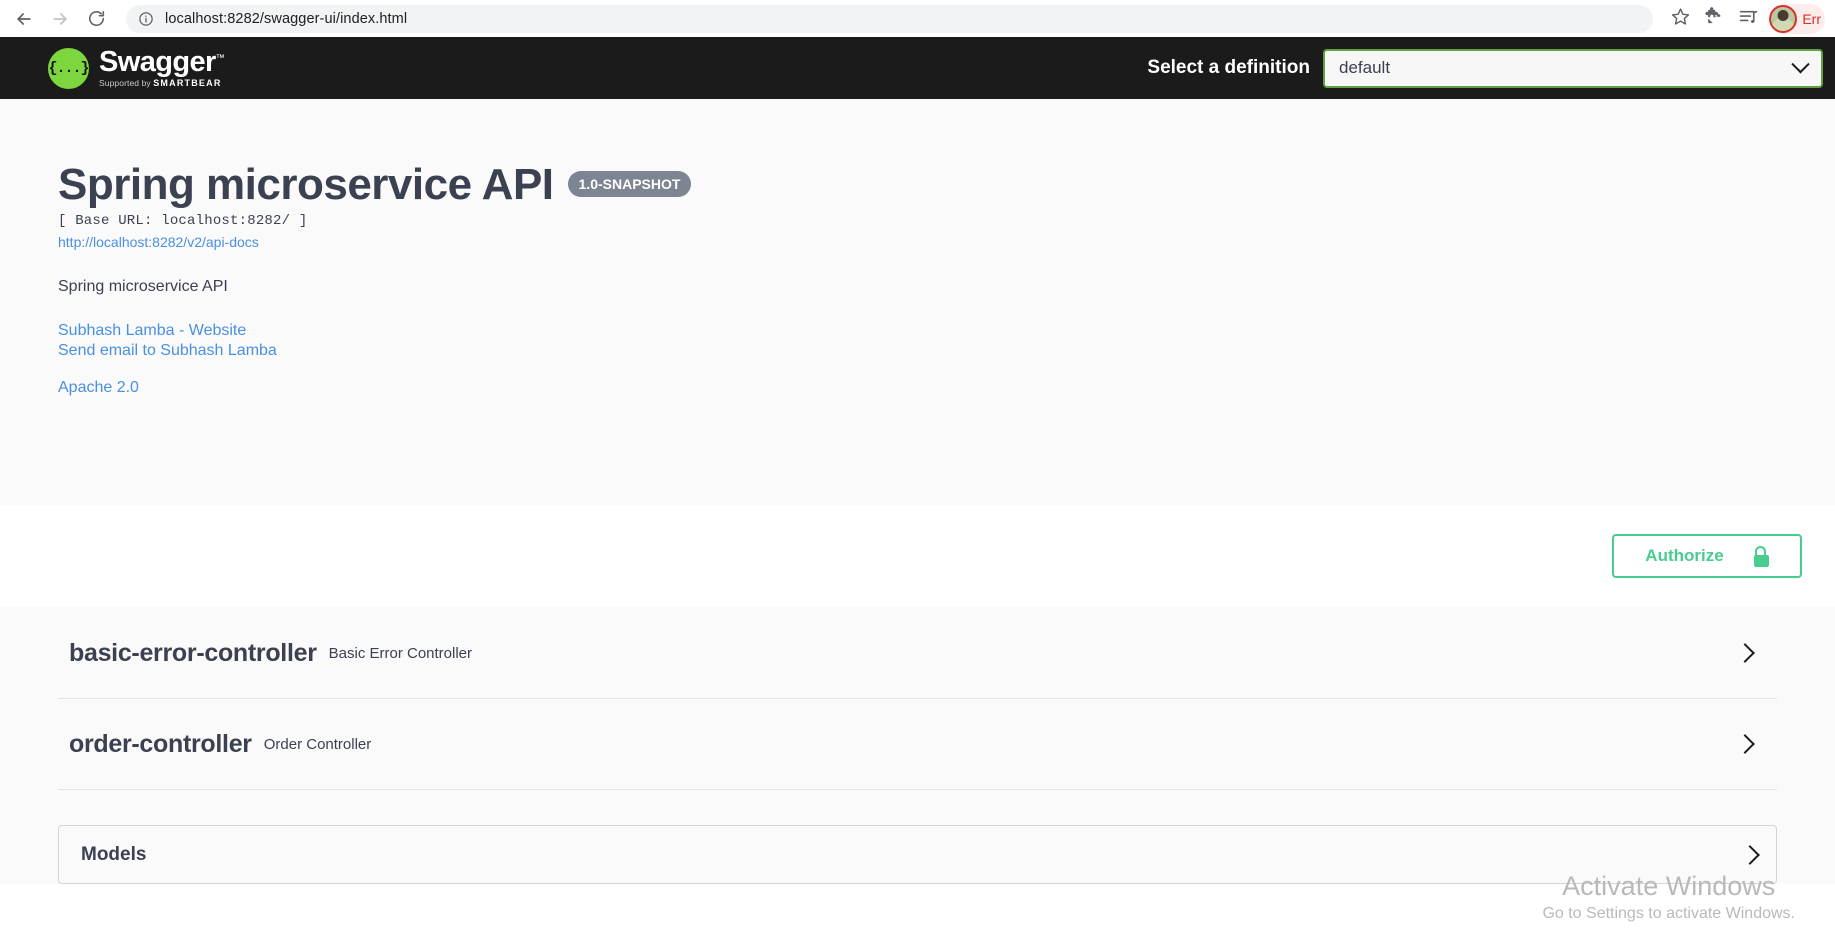 Image resolution: width=1835 pixels, height=931 pixels. What do you see at coordinates (400, 653) in the screenshot?
I see `tag-description: Basic Error Controller` at bounding box center [400, 653].